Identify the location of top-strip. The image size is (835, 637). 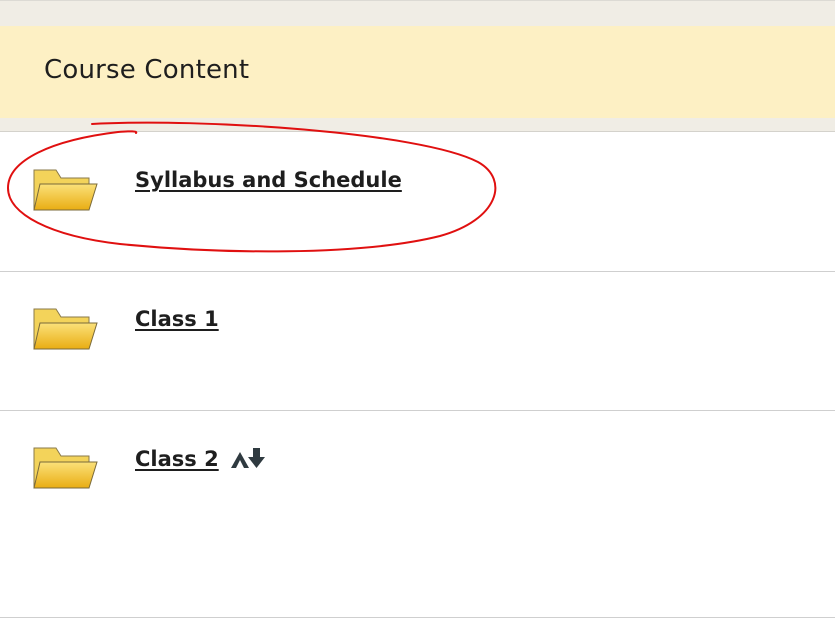
(417, 13).